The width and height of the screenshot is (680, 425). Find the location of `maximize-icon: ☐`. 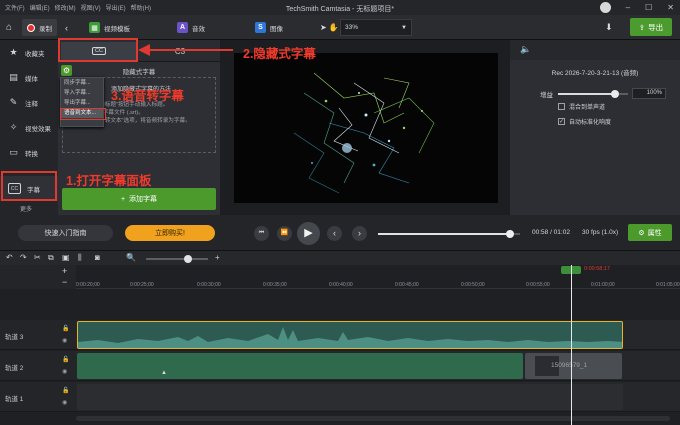

maximize-icon: ☐ is located at coordinates (648, 8).